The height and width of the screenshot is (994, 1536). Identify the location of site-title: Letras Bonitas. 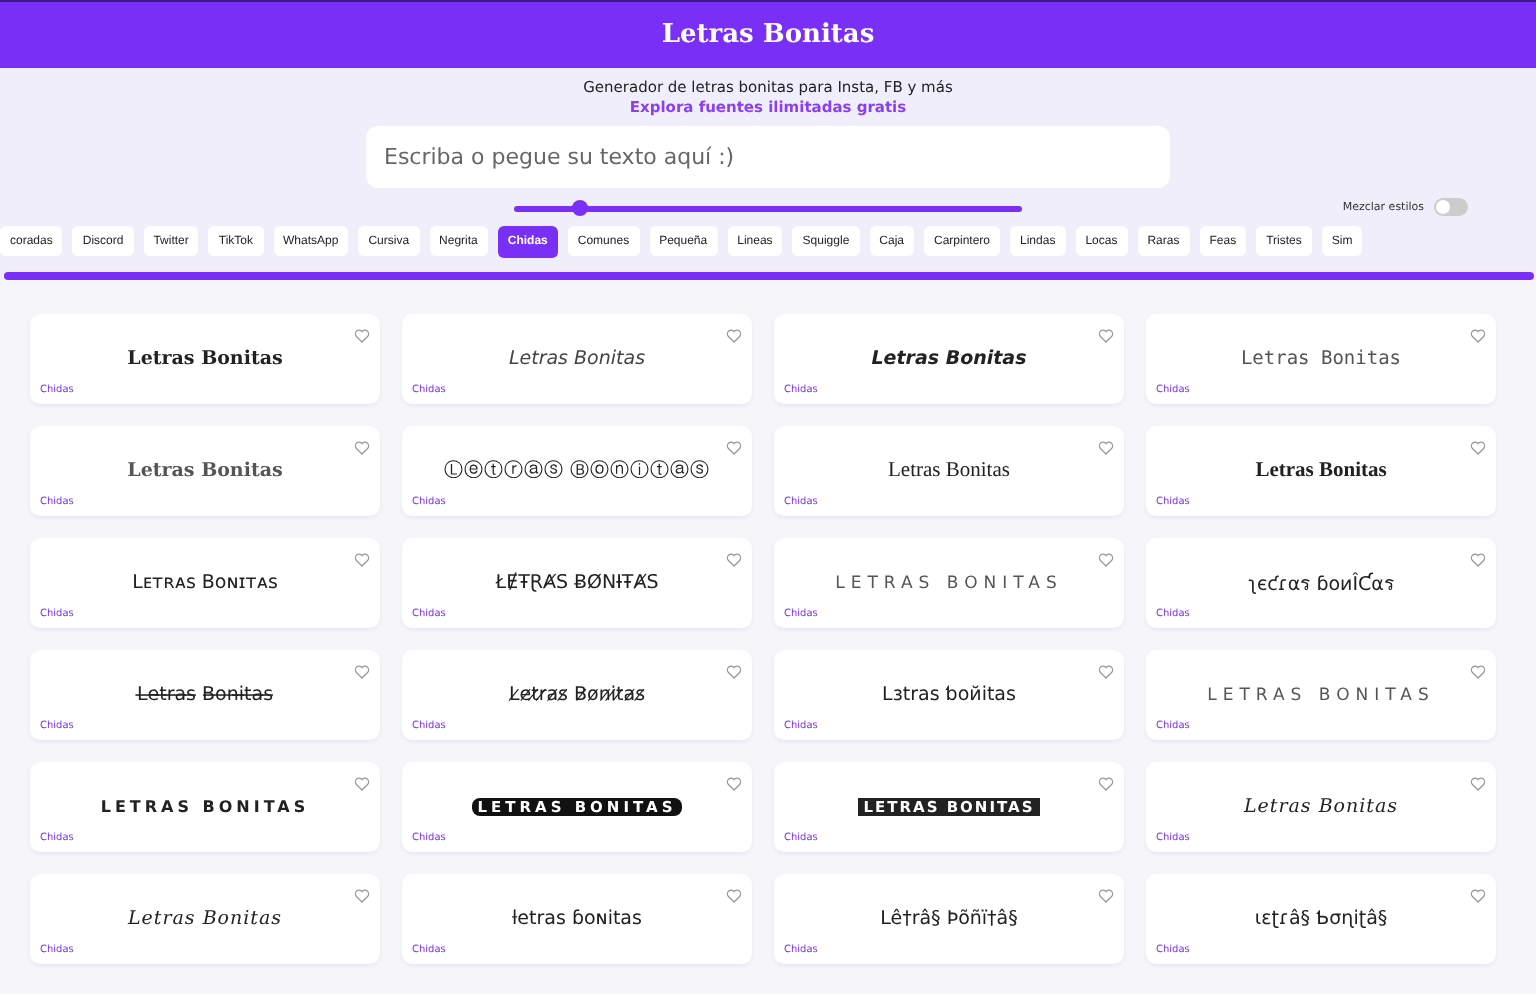
(768, 35).